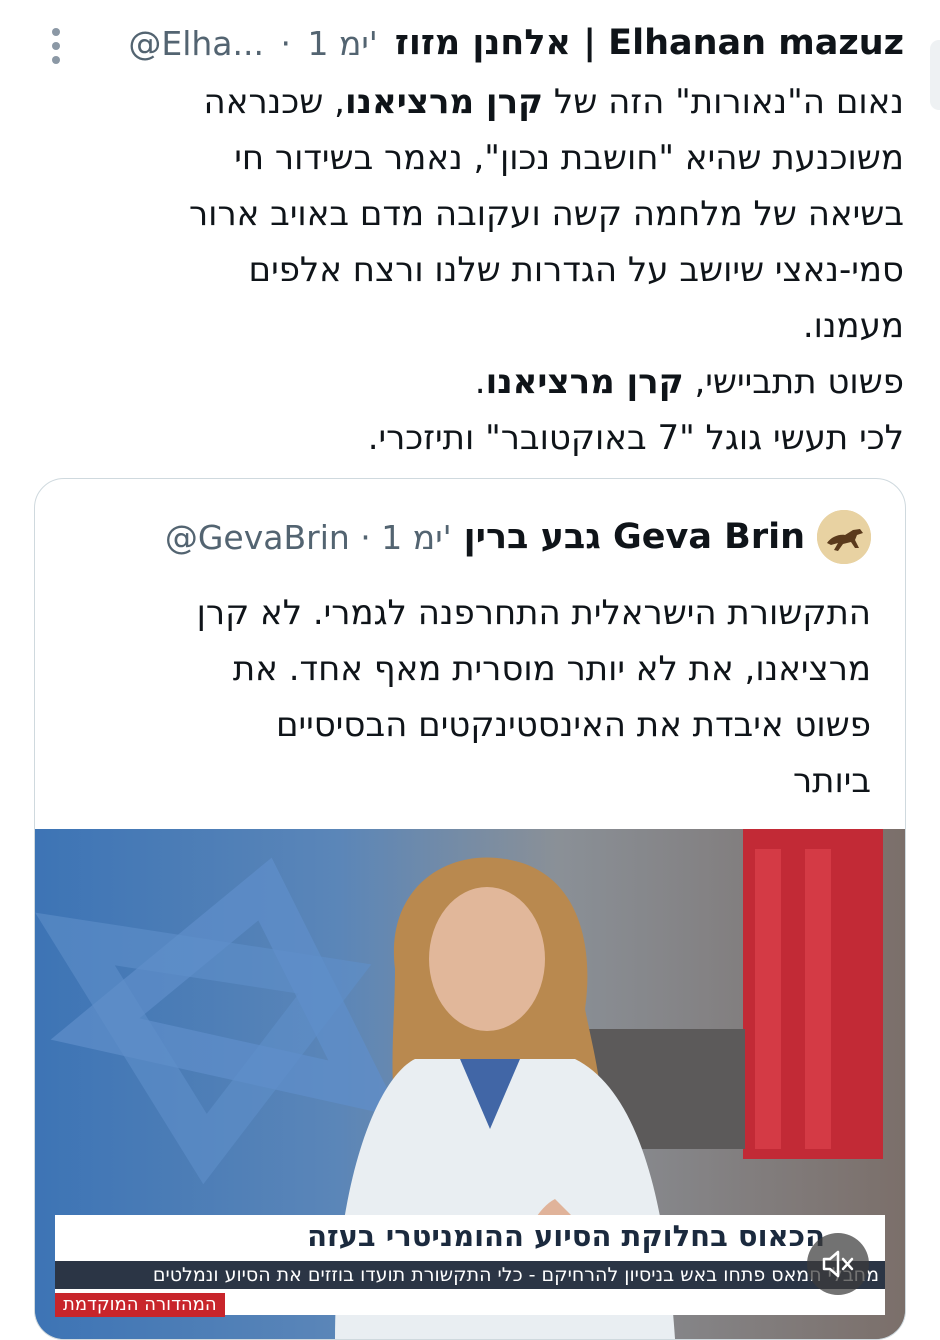 The image size is (940, 1340). What do you see at coordinates (649, 43) in the screenshot?
I see `author-name: אלחנן מזוז | Elhanan mazuz` at bounding box center [649, 43].